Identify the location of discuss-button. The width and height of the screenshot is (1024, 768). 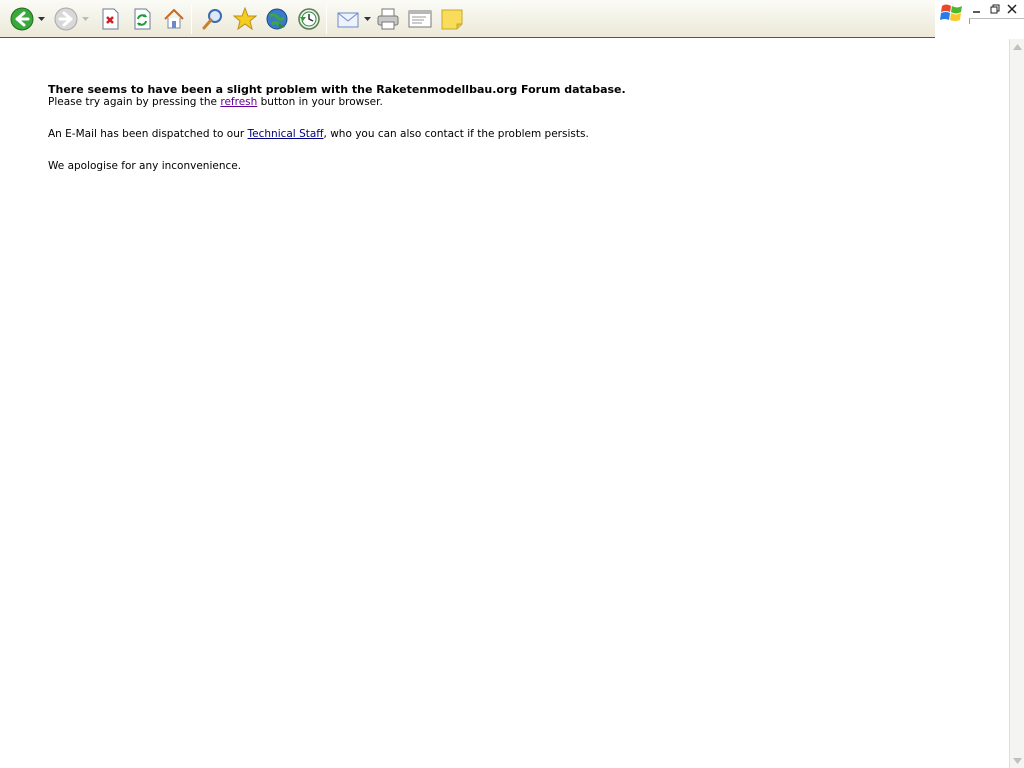
(452, 19).